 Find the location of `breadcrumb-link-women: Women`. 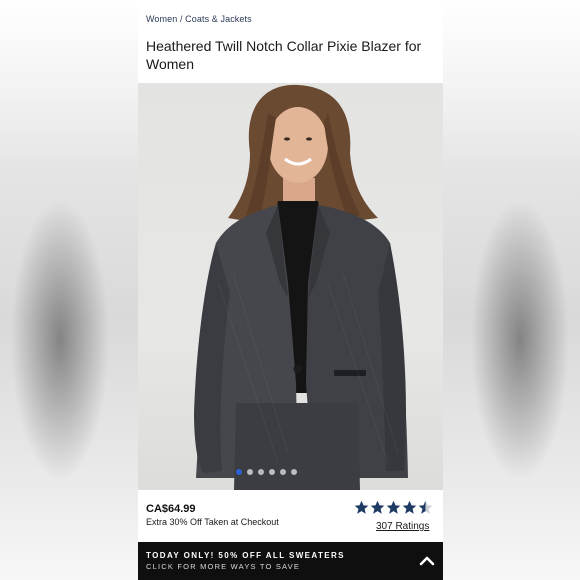

breadcrumb-link-women: Women is located at coordinates (161, 19).